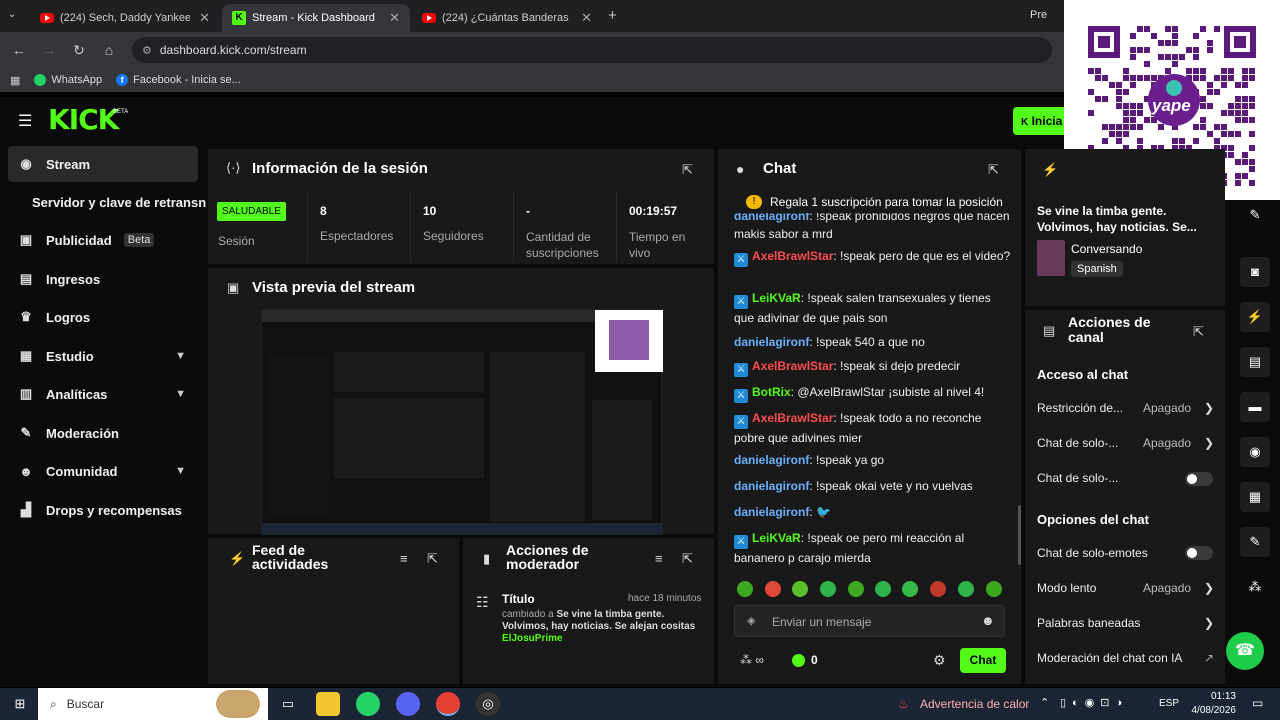 The width and height of the screenshot is (1280, 720). Describe the element at coordinates (1038, 15) in the screenshot. I see `profile-tab: Pre` at that location.